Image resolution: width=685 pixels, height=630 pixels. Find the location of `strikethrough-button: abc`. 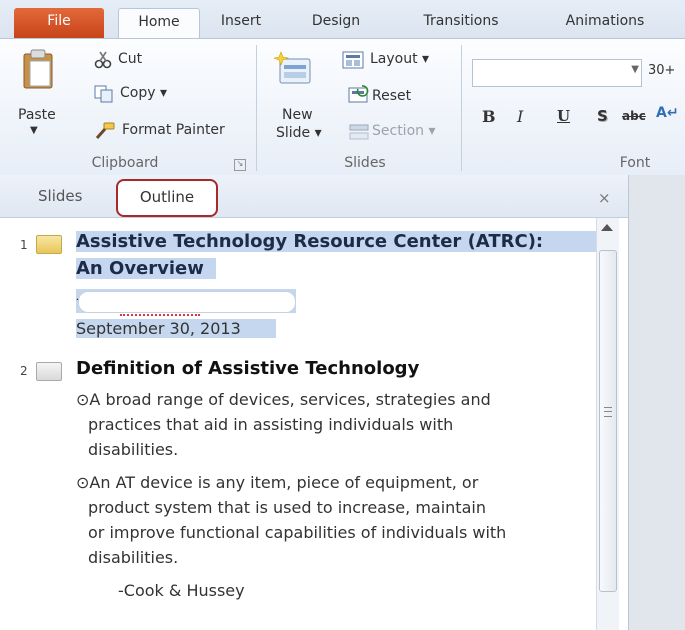

strikethrough-button: abc is located at coordinates (634, 116).